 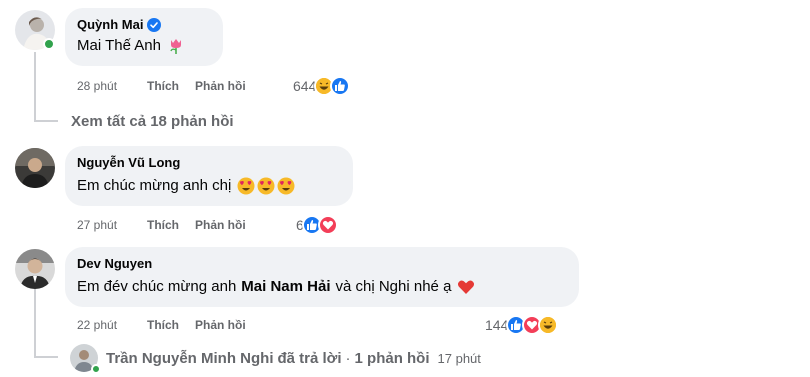 What do you see at coordinates (305, 86) in the screenshot?
I see `reaction-count: 644` at bounding box center [305, 86].